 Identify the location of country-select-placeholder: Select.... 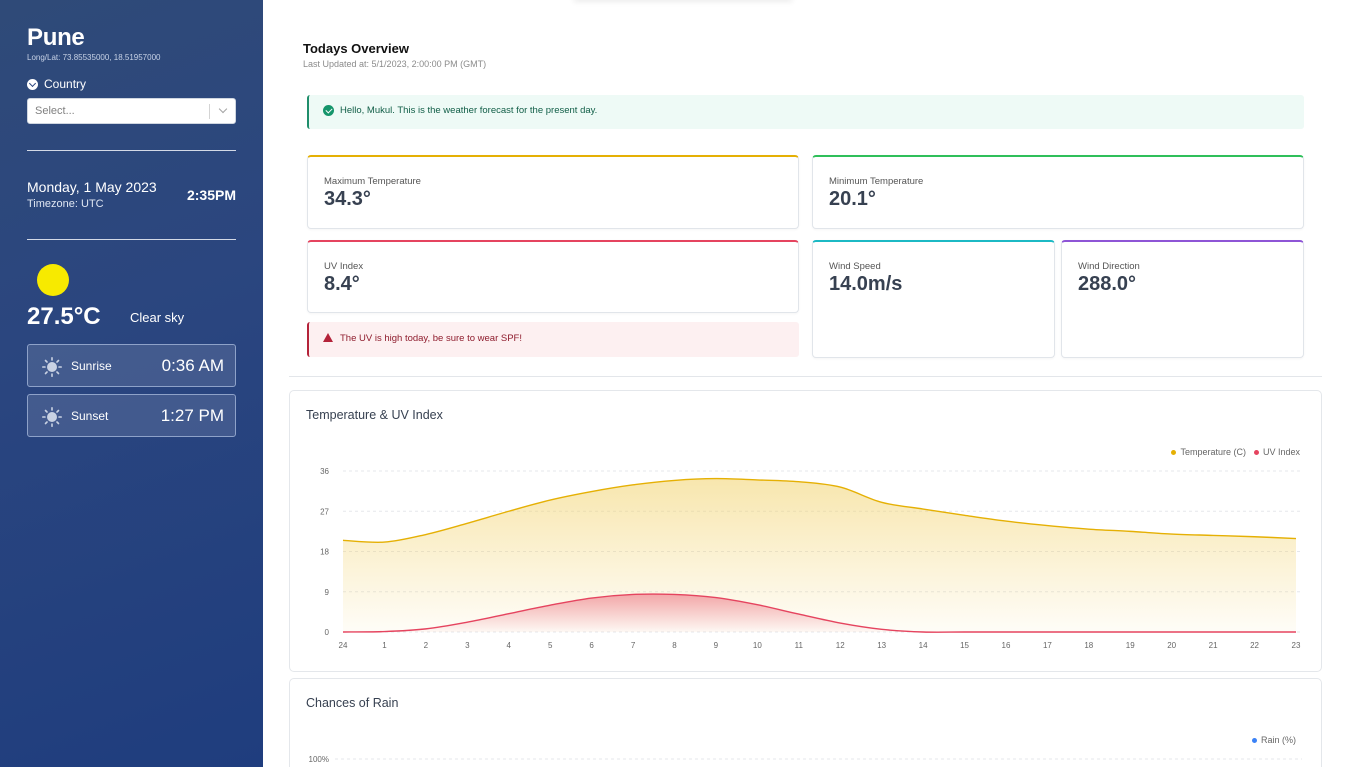
(55, 111).